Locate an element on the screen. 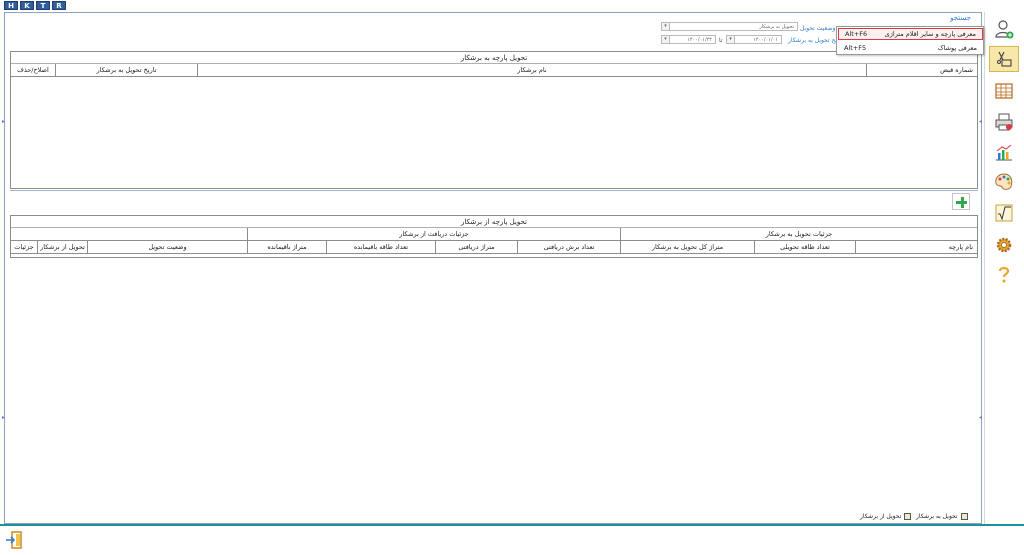 Image resolution: width=1024 pixels, height=555 pixels. col-received-cuts: تعداد برش دریافتی is located at coordinates (568, 247).